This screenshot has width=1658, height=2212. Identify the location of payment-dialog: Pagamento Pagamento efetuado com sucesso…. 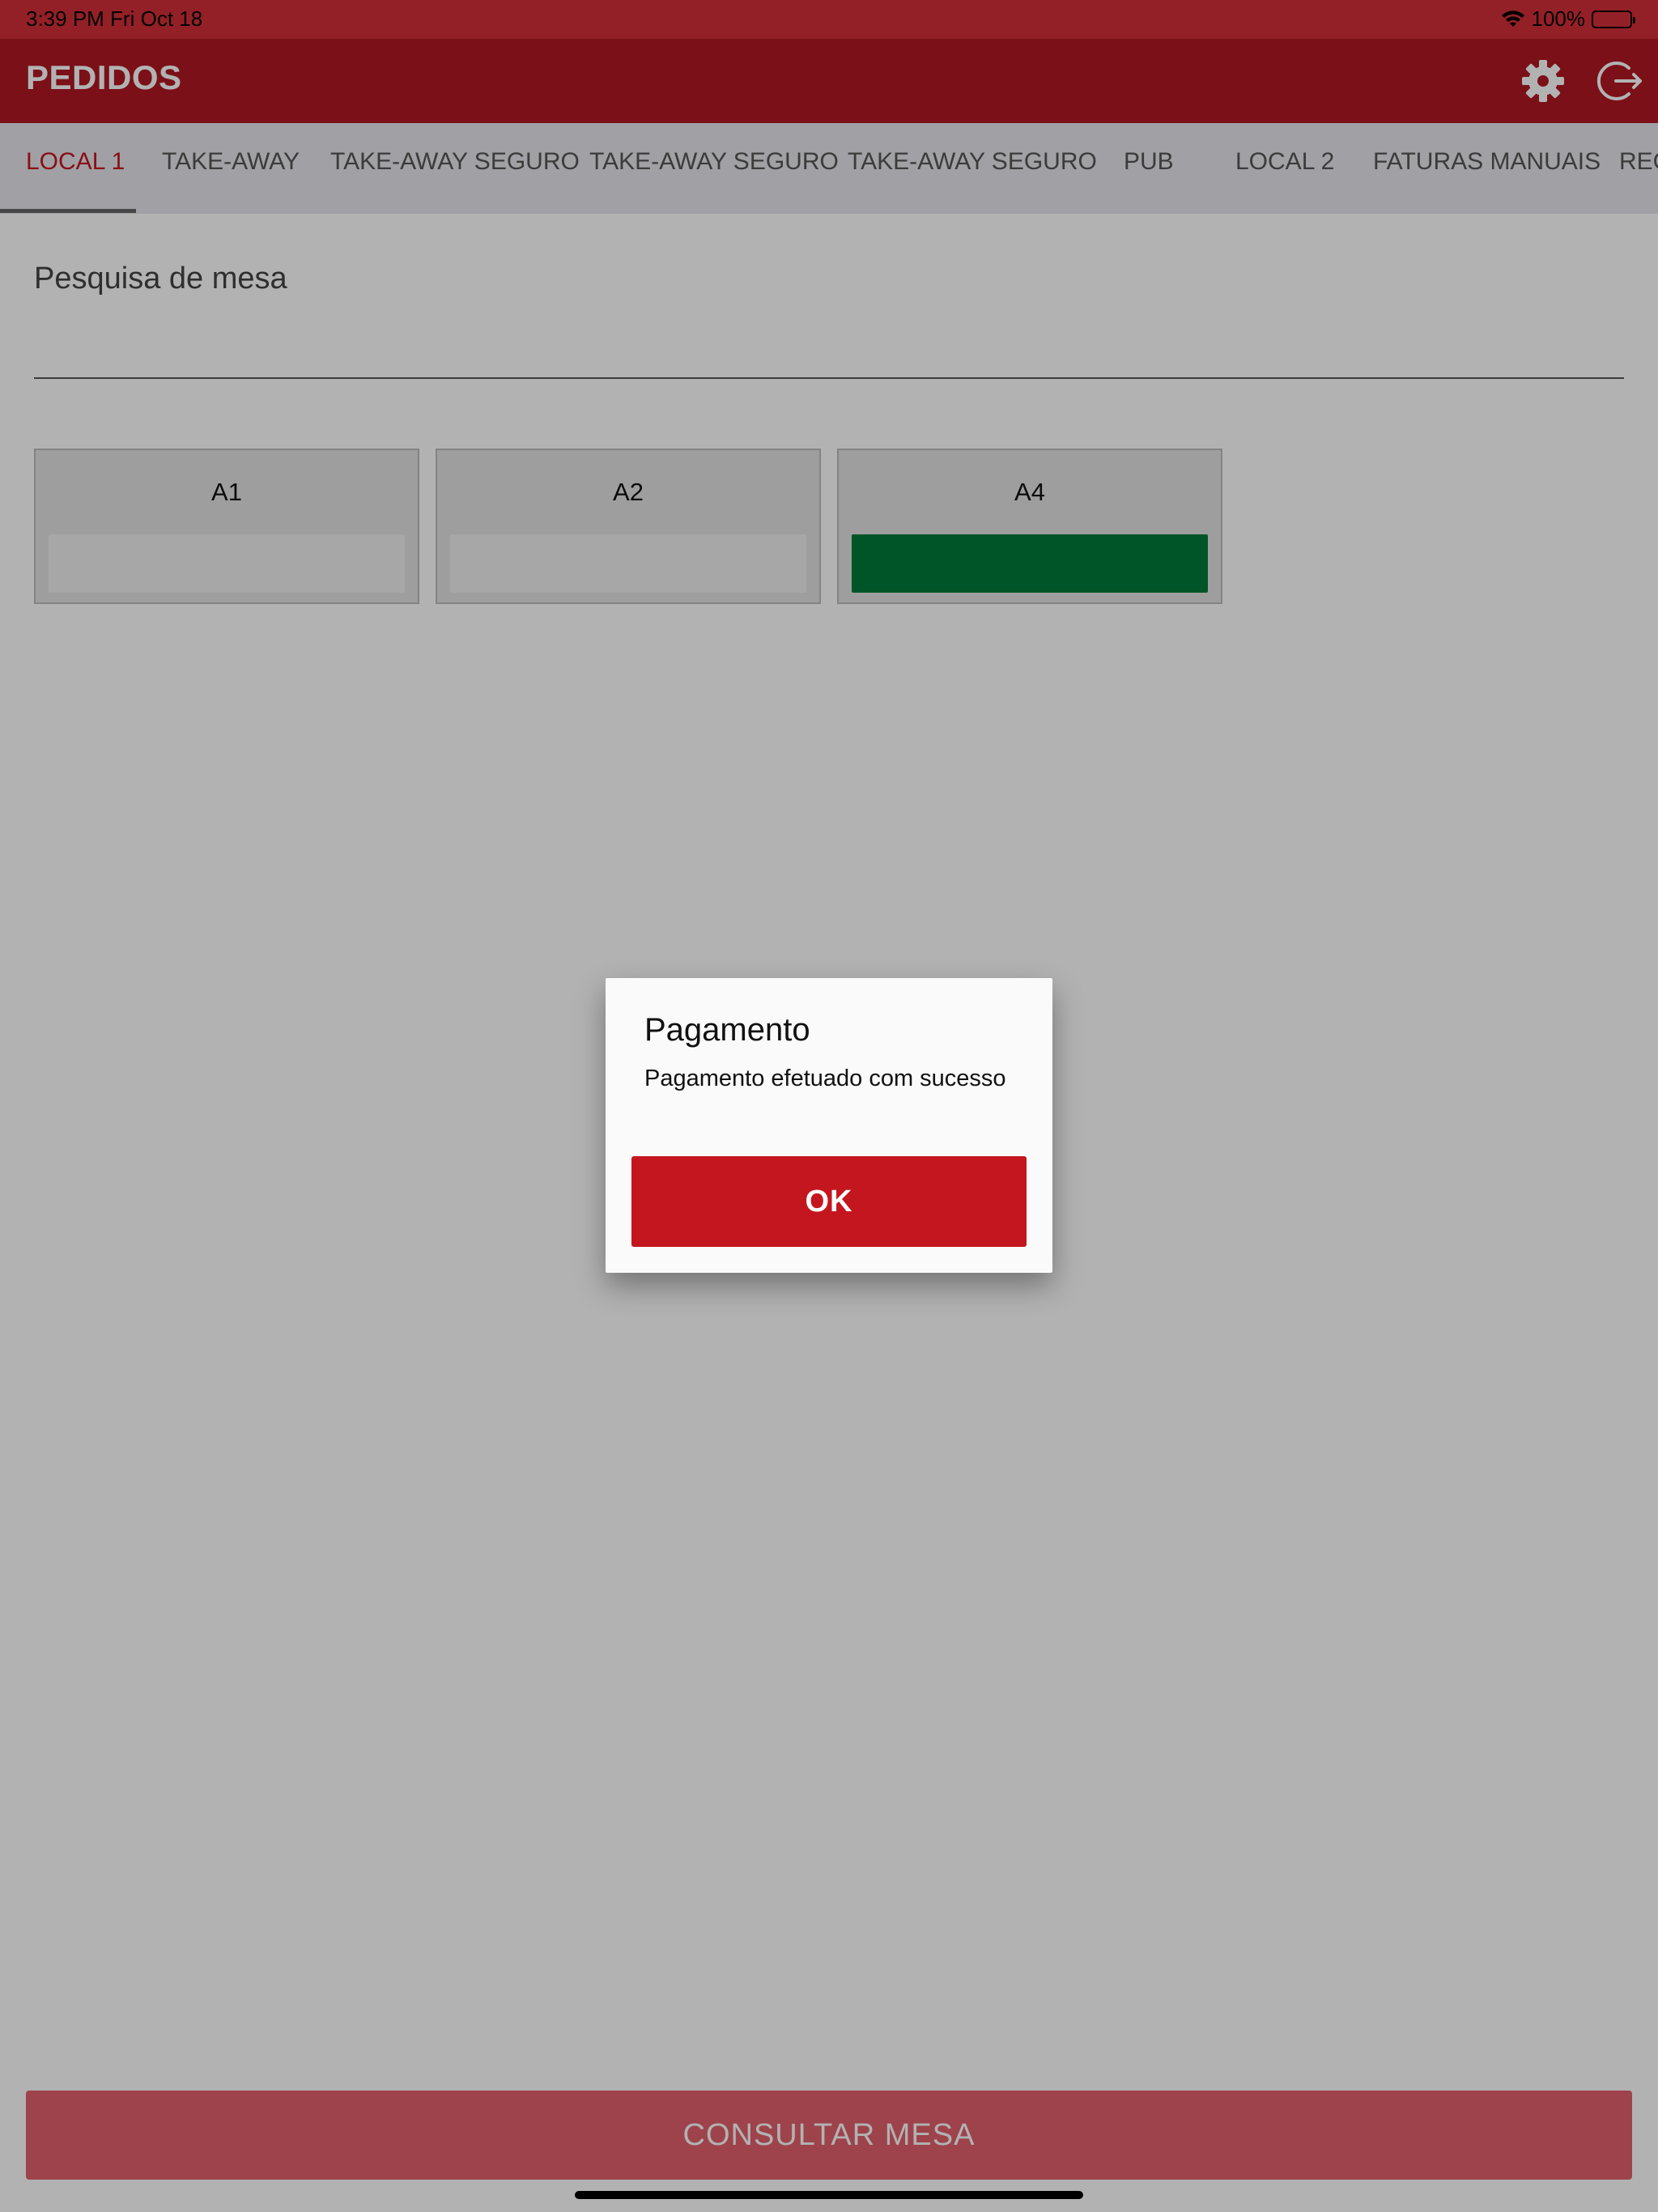
(829, 1126).